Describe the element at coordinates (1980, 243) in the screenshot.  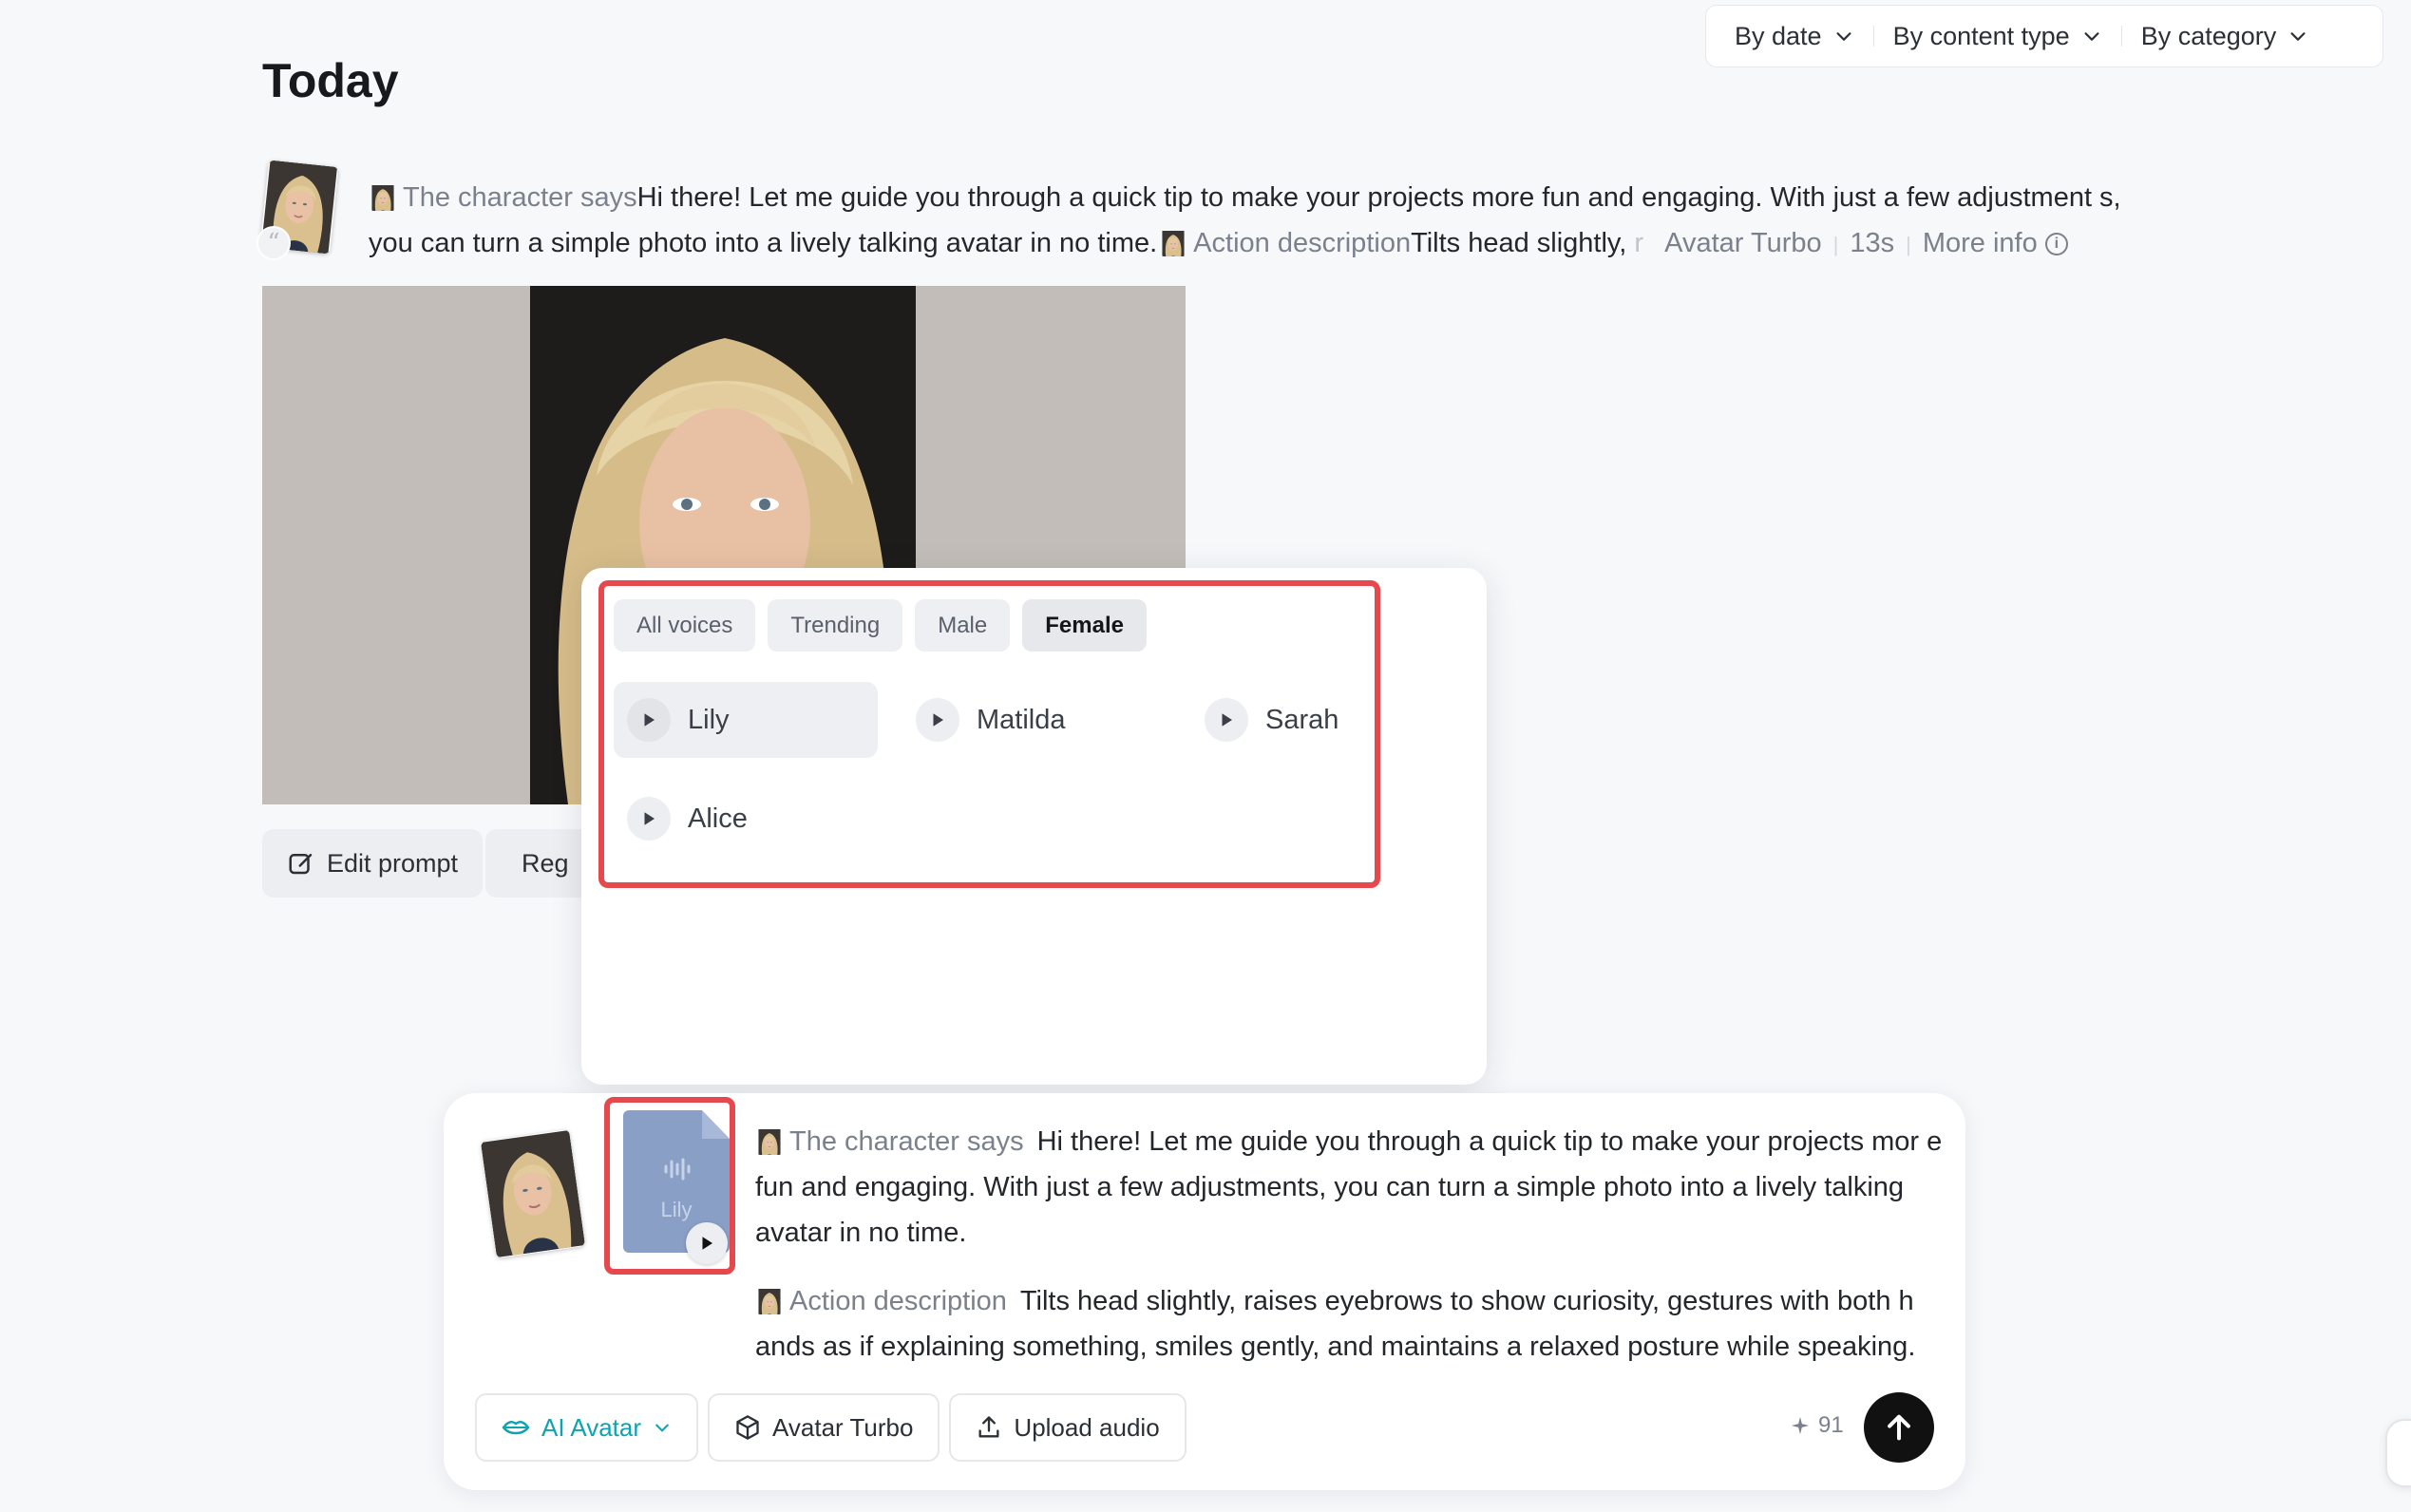
I see `more-info-link: More info` at that location.